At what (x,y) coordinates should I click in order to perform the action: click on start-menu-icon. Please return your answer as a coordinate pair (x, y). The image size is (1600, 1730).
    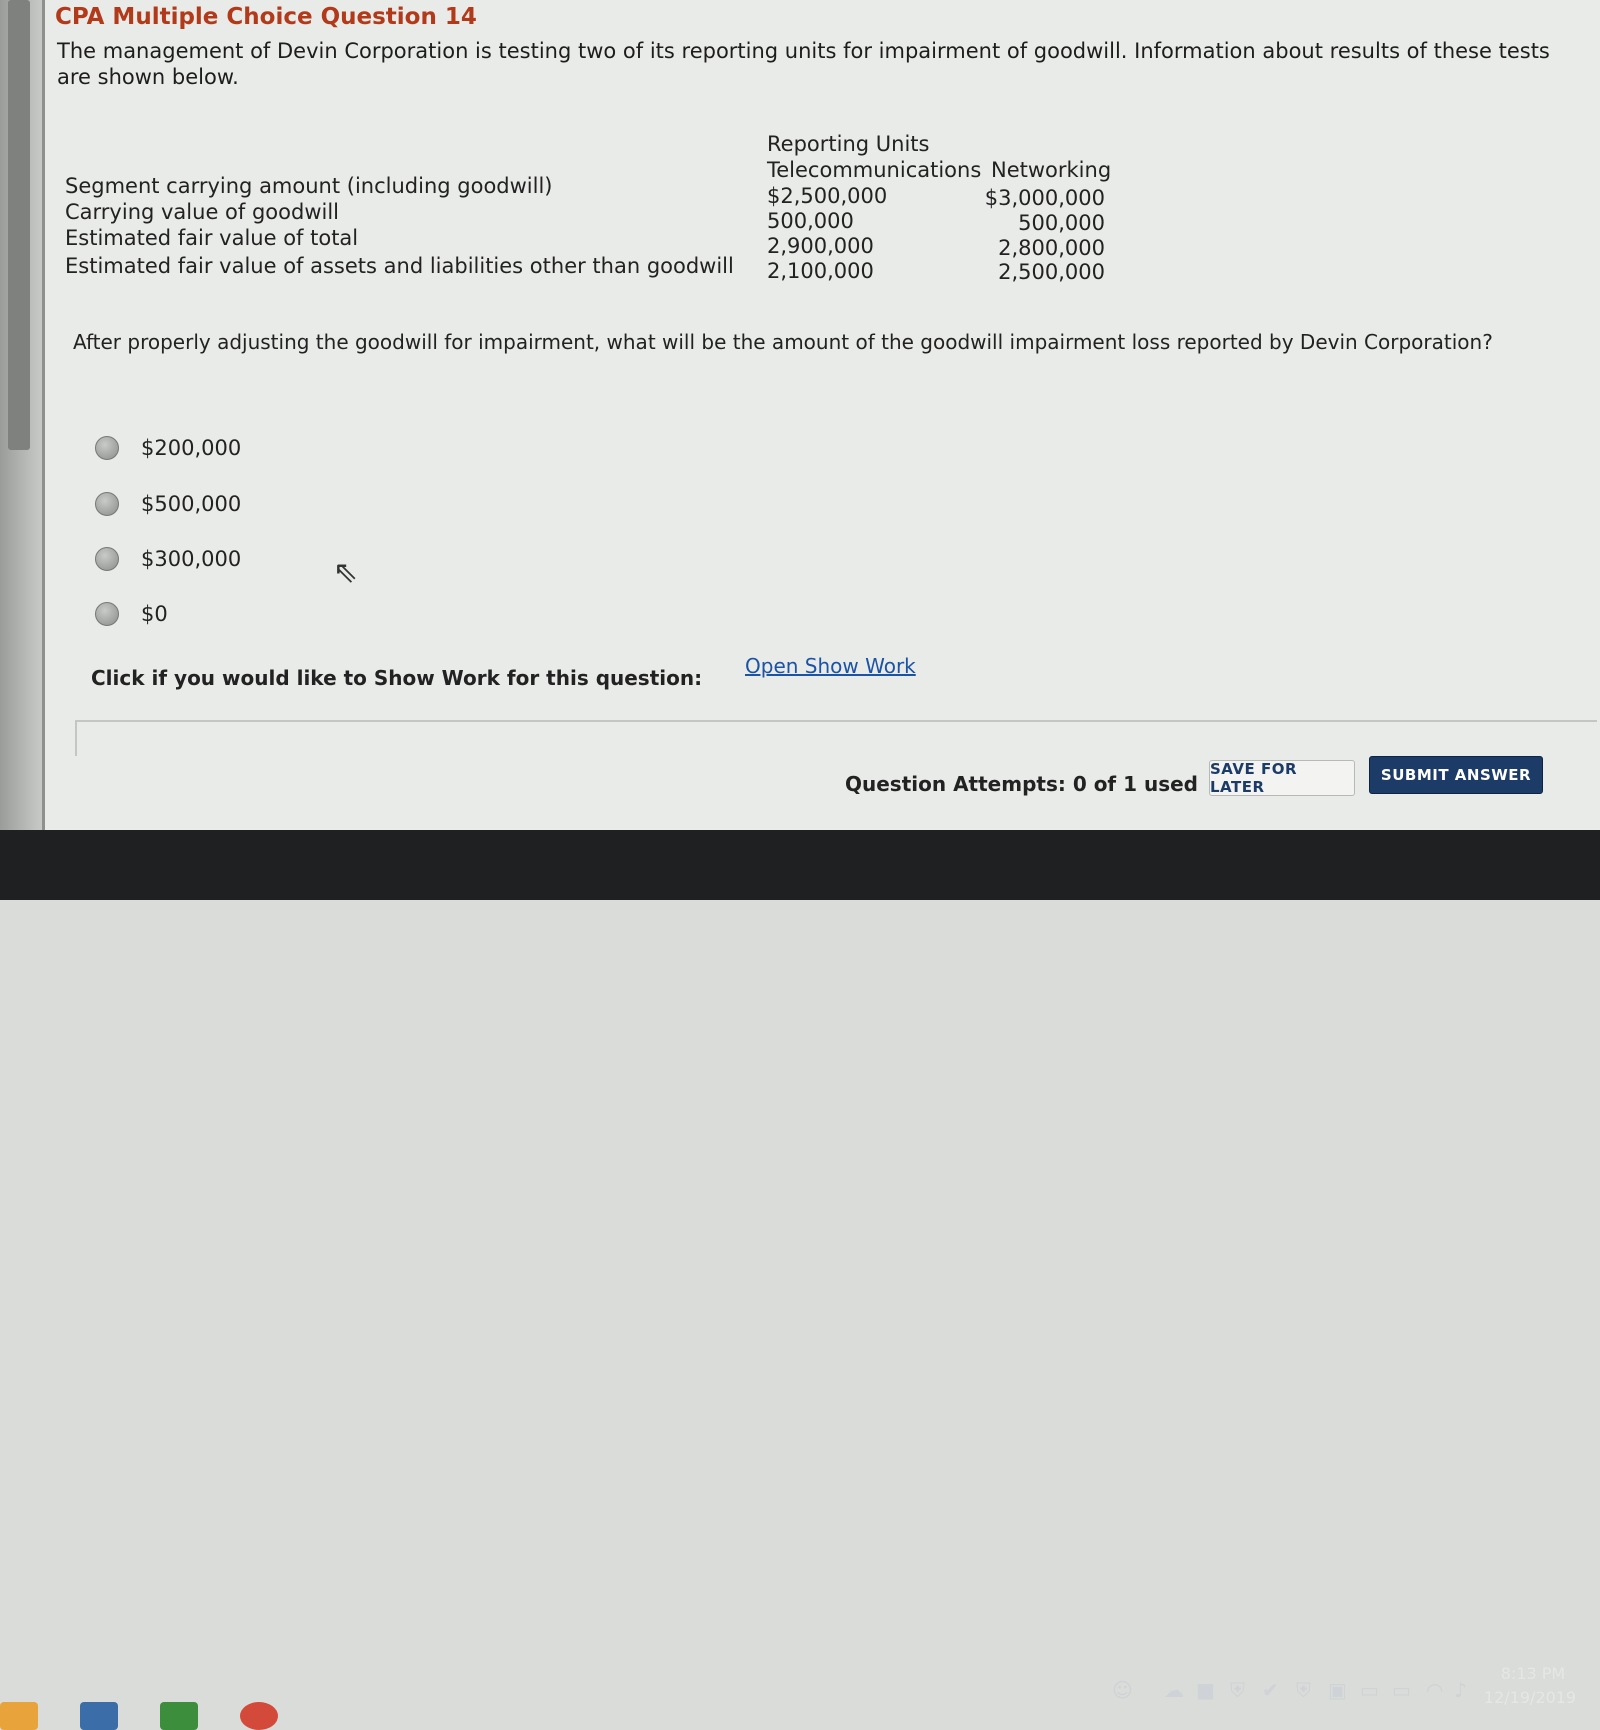
    Looking at the image, I should click on (19, 1716).